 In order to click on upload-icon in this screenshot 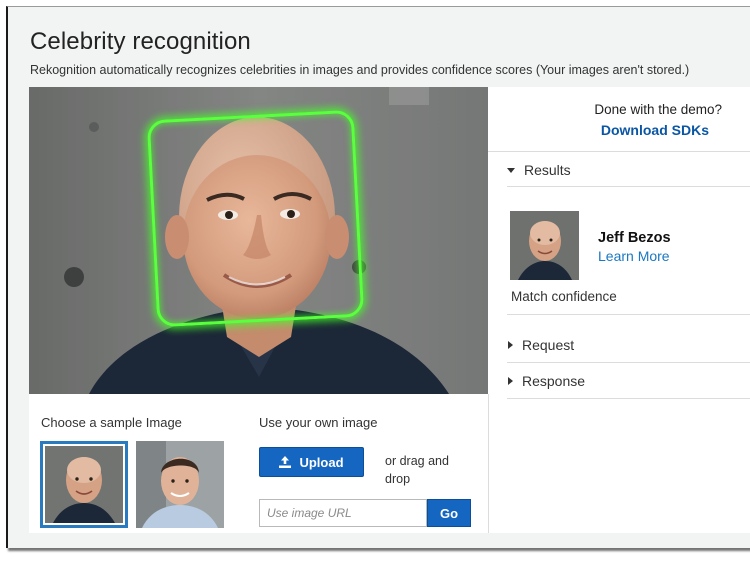, I will do `click(285, 462)`.